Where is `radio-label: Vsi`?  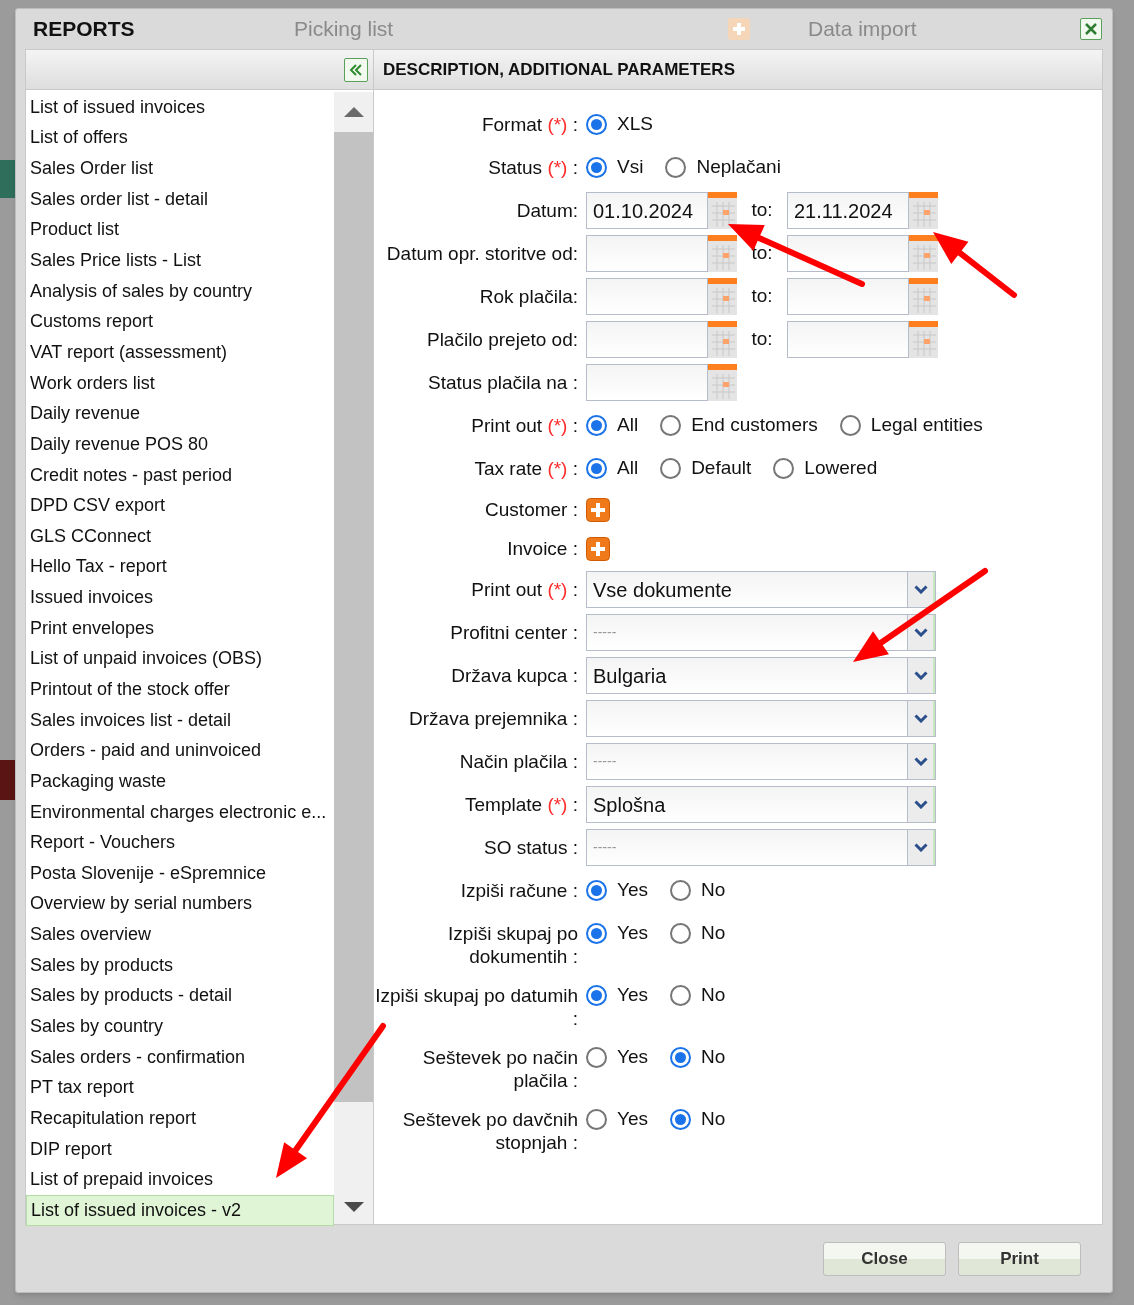
radio-label: Vsi is located at coordinates (630, 167).